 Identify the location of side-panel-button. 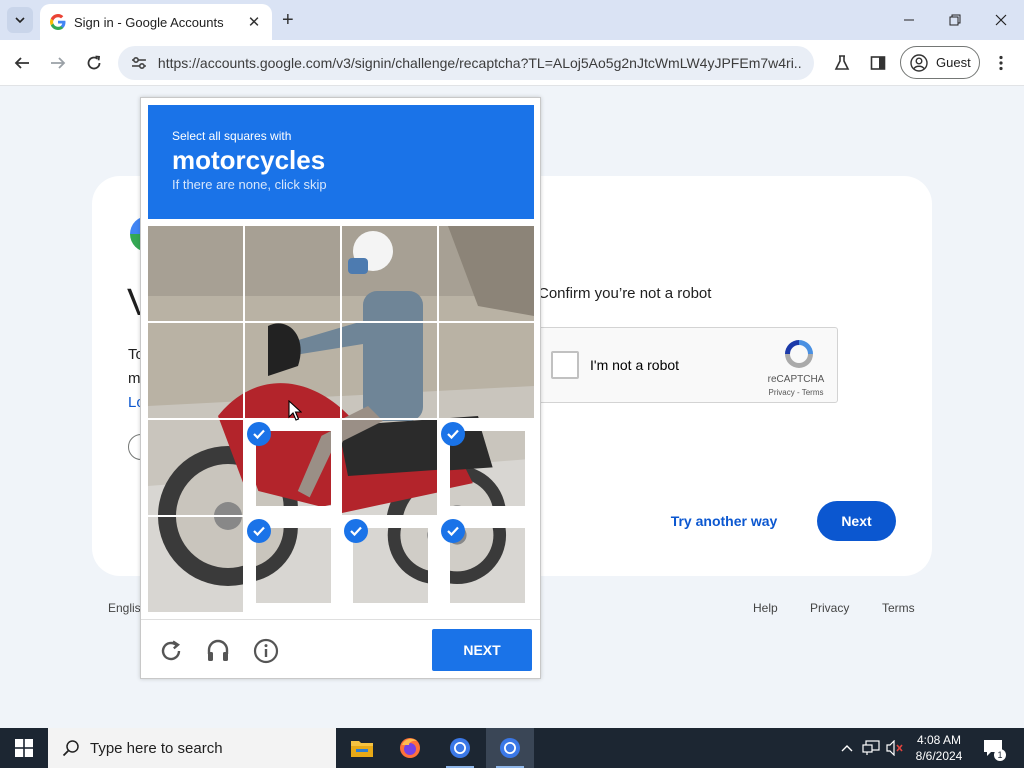
(878, 63).